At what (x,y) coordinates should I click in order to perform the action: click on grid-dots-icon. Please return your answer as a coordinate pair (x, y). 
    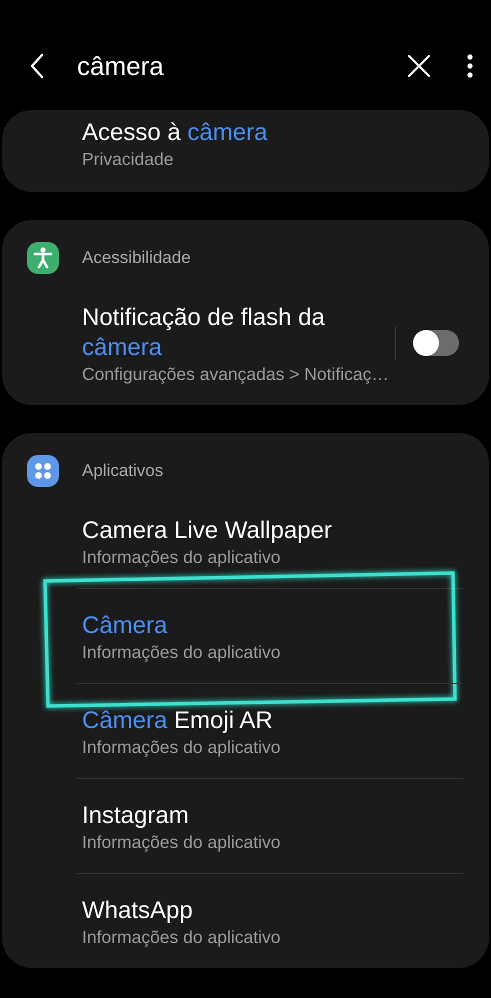
    Looking at the image, I should click on (43, 471).